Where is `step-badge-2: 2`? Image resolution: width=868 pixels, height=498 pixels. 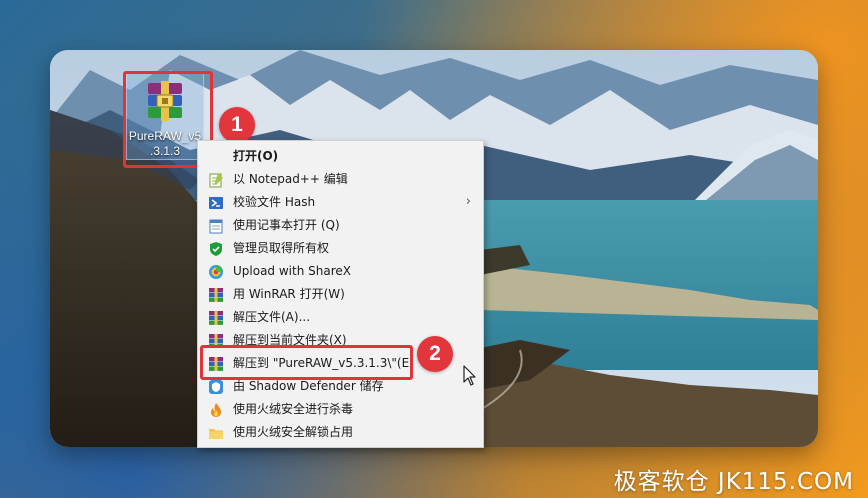
step-badge-2: 2 is located at coordinates (435, 354).